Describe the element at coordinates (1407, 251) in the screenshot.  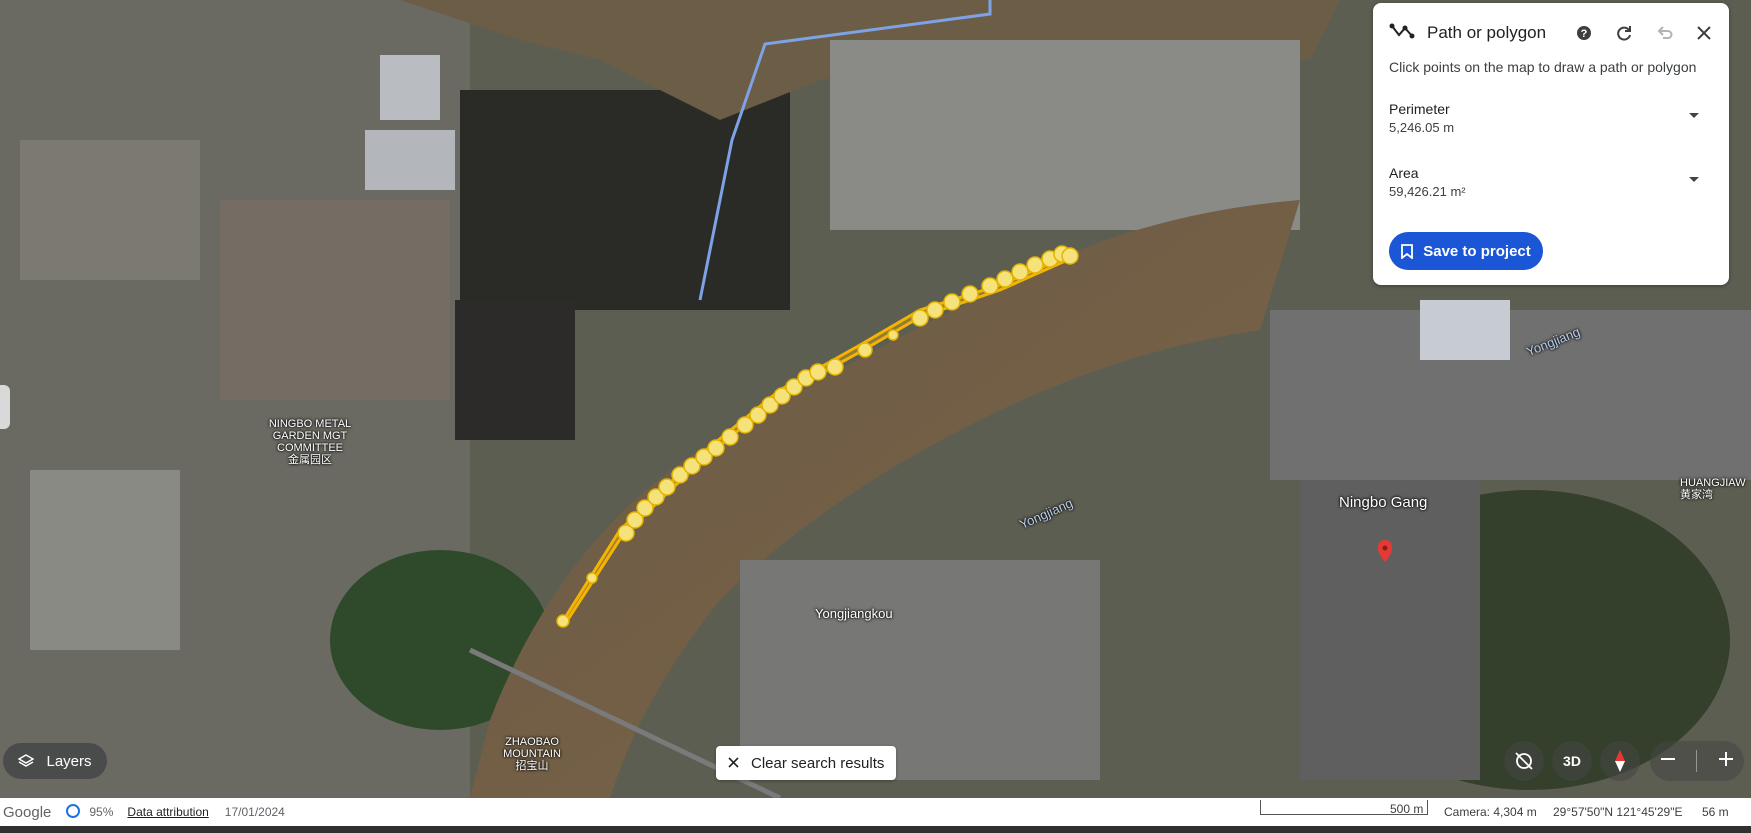
I see `bookmark-icon` at that location.